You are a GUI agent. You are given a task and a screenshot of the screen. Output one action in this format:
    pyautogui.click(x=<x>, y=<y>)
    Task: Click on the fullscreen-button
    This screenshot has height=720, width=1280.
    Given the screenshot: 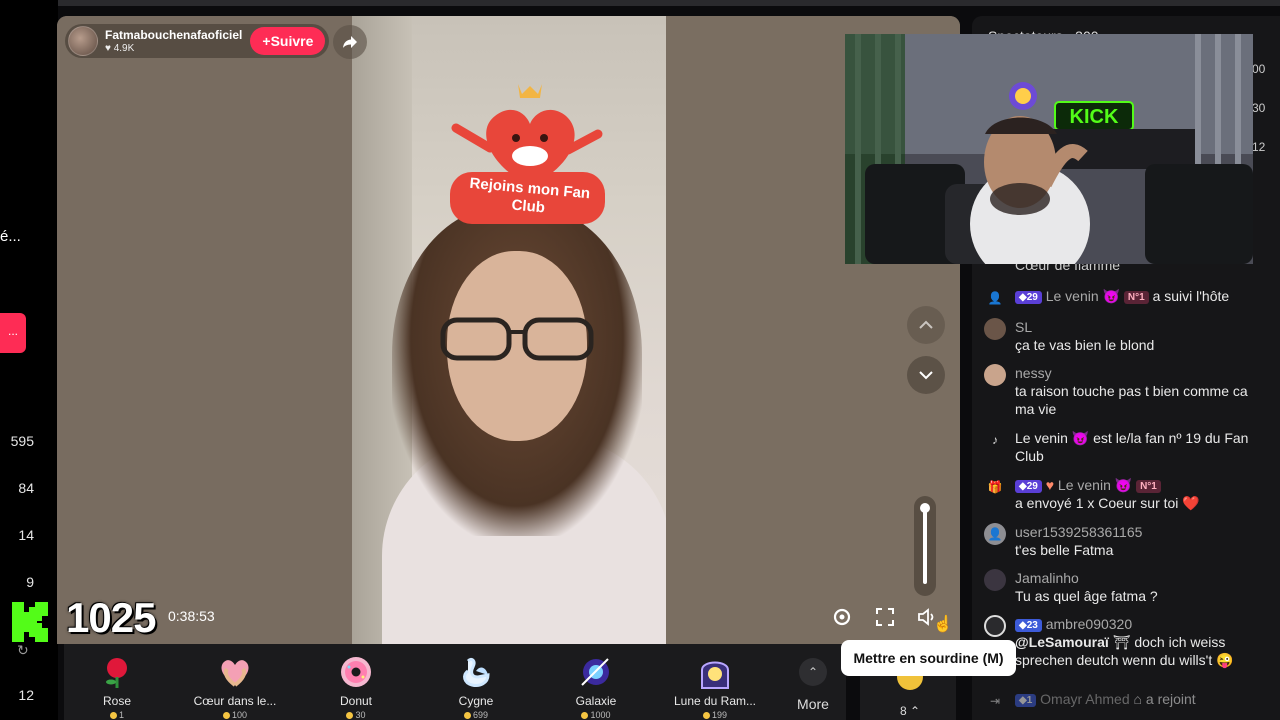 What is the action you would take?
    pyautogui.click(x=885, y=617)
    